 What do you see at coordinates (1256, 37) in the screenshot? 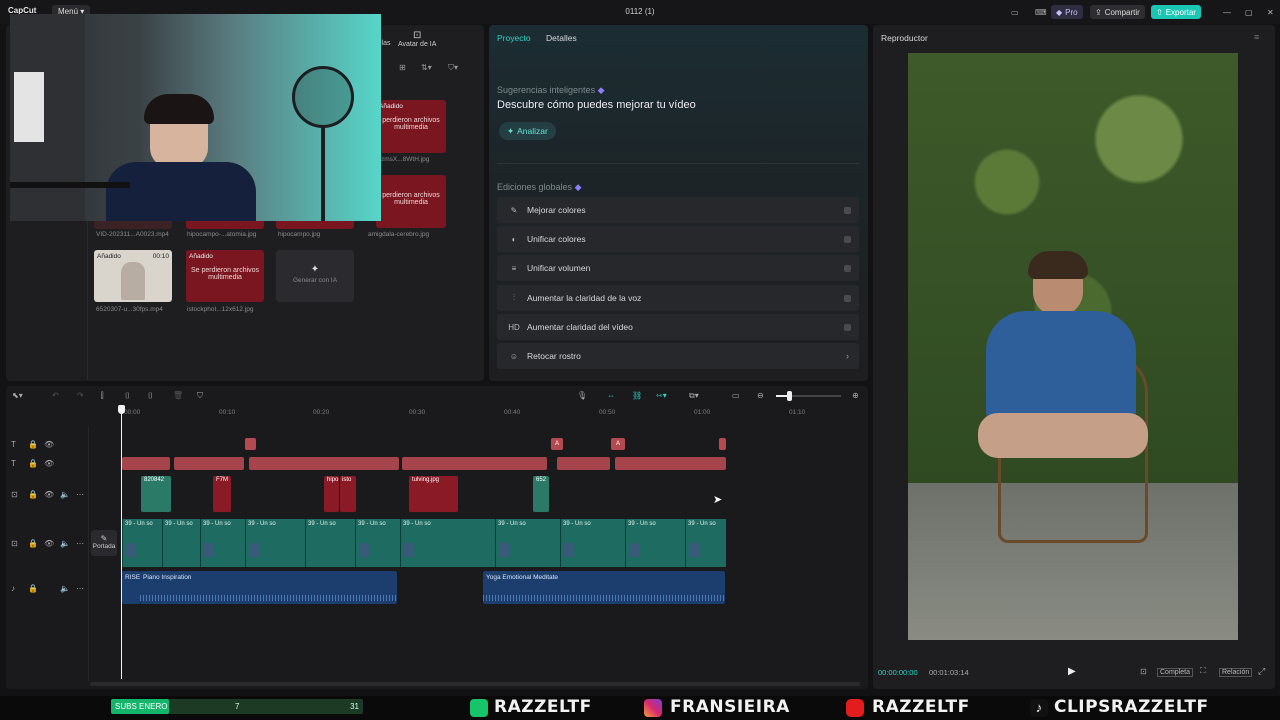
I see `menu-icon: ≡` at bounding box center [1256, 37].